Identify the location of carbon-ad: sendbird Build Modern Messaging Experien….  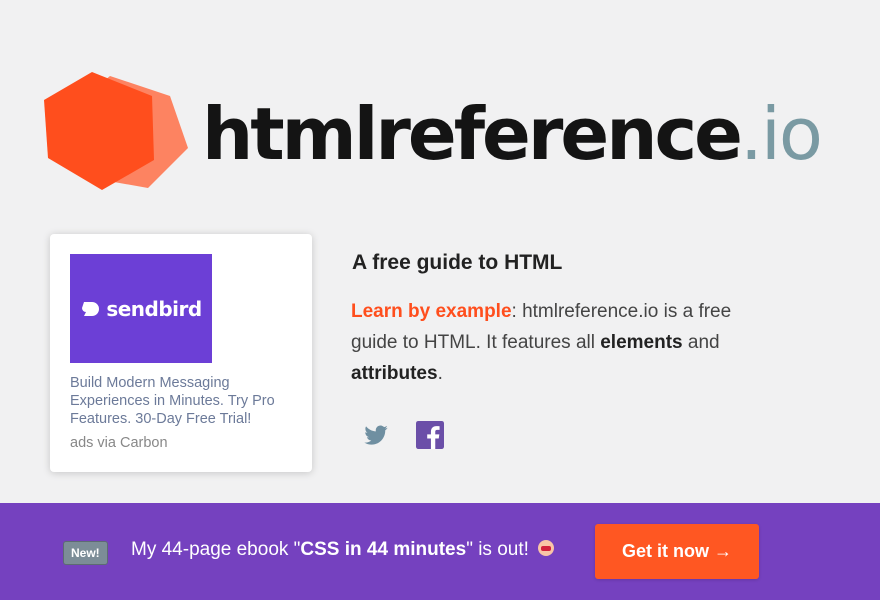
(181, 353).